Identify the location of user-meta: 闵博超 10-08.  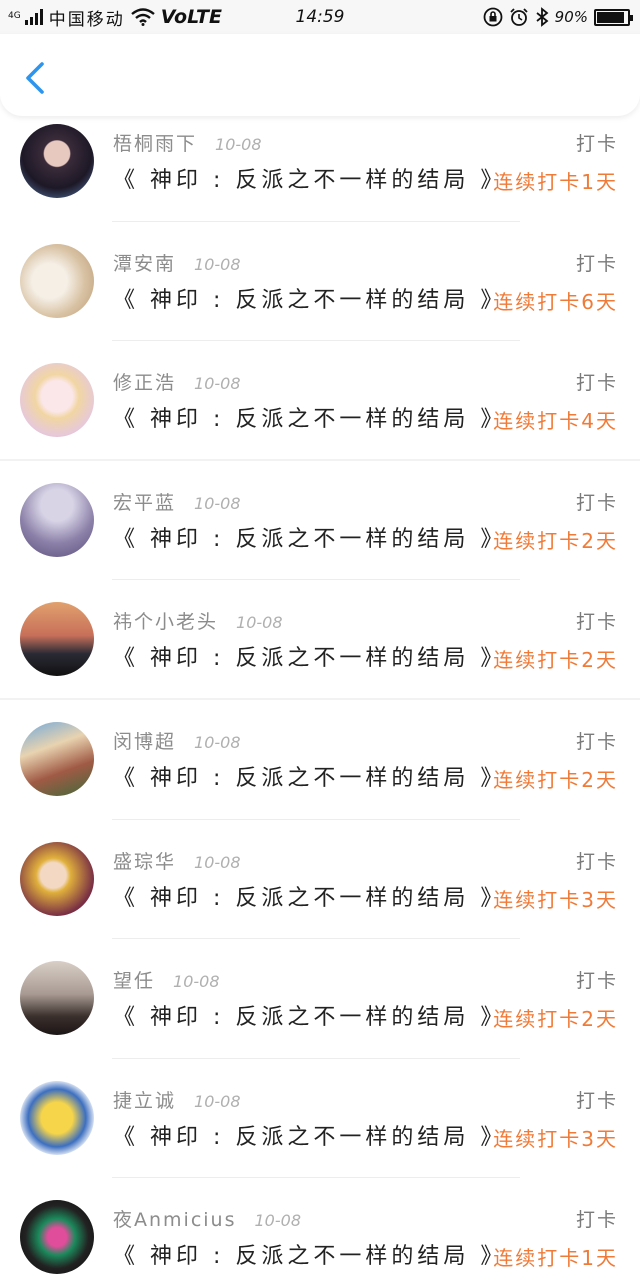
(177, 740).